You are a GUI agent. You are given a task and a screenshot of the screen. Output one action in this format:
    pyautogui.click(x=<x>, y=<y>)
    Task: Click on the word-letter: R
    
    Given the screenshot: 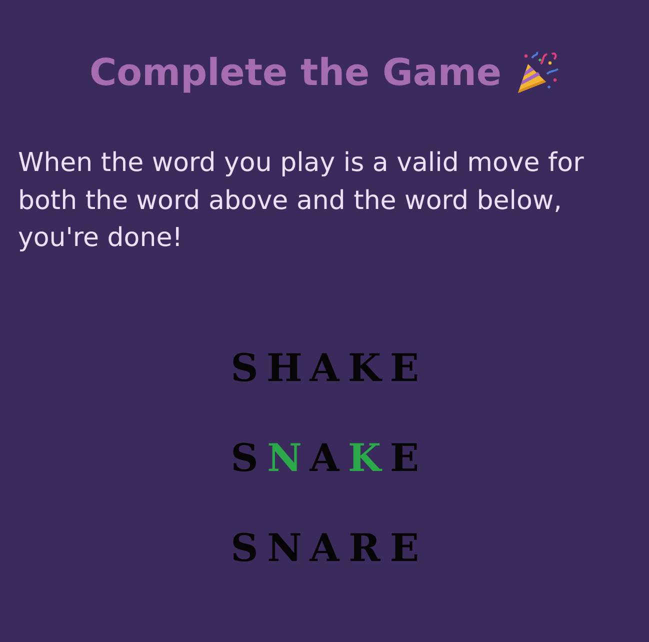 What is the action you would take?
    pyautogui.click(x=365, y=548)
    